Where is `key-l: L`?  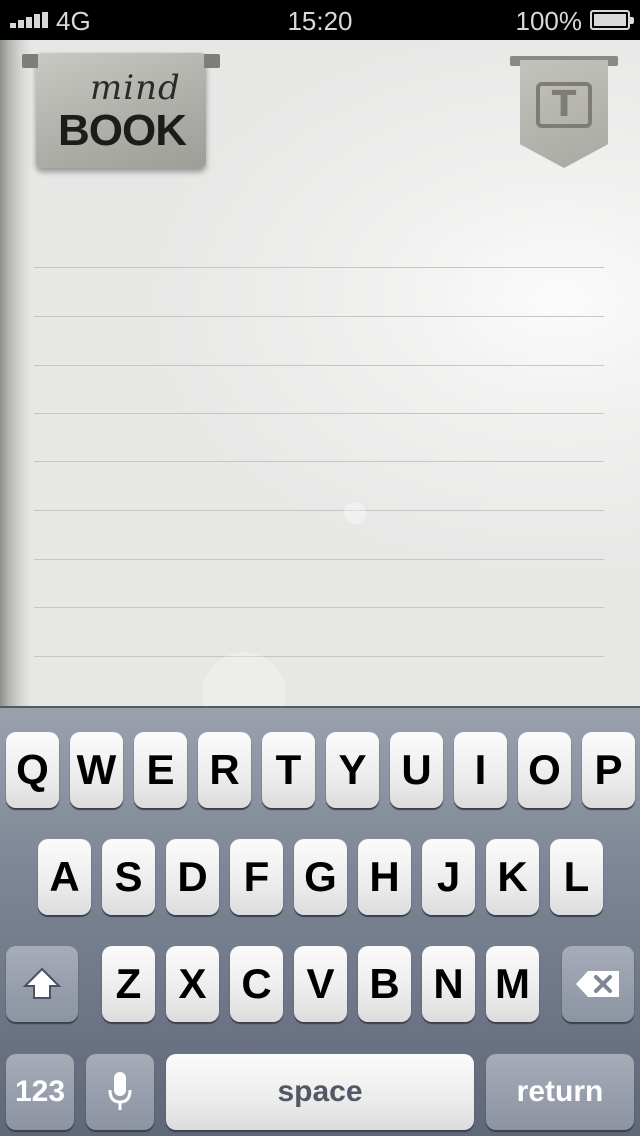
key-l: L is located at coordinates (576, 877).